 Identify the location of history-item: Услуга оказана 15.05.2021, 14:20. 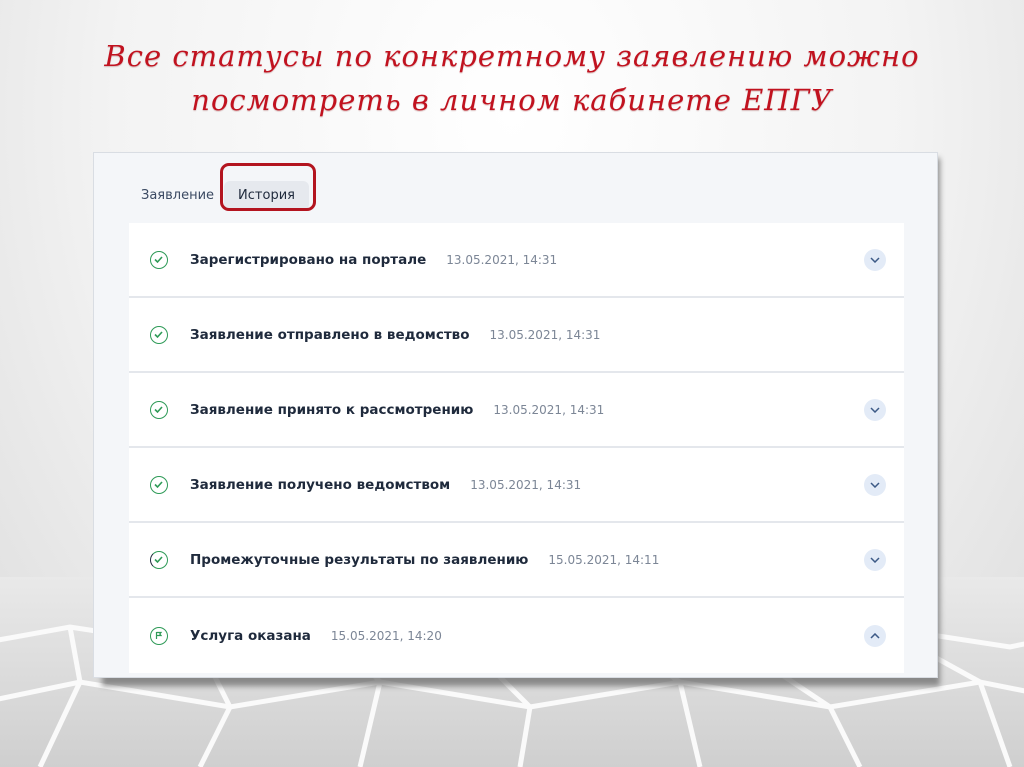
(516, 635).